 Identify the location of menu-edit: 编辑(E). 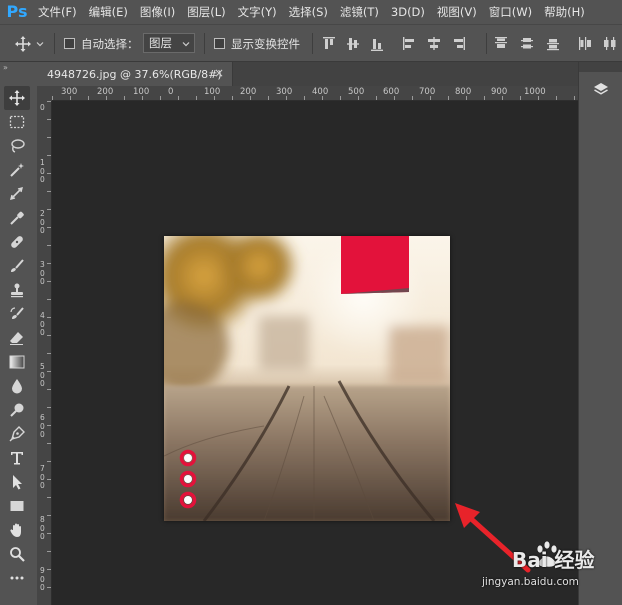
(108, 12).